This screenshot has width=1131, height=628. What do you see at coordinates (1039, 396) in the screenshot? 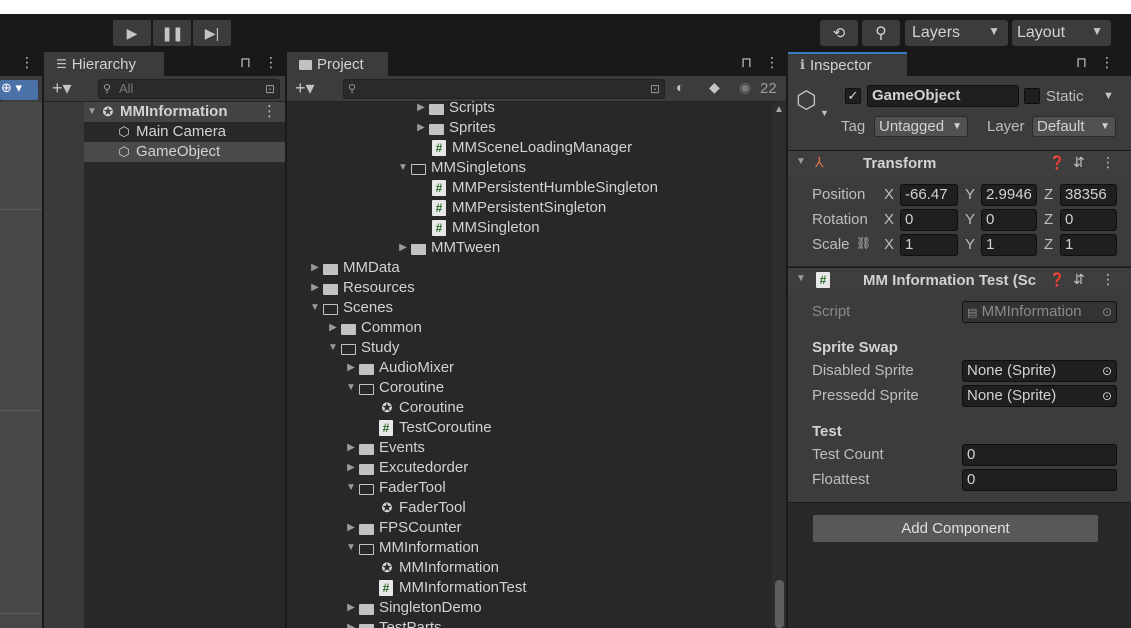
I see `pressed-sprite-field: None (Sprite) ⊙` at bounding box center [1039, 396].